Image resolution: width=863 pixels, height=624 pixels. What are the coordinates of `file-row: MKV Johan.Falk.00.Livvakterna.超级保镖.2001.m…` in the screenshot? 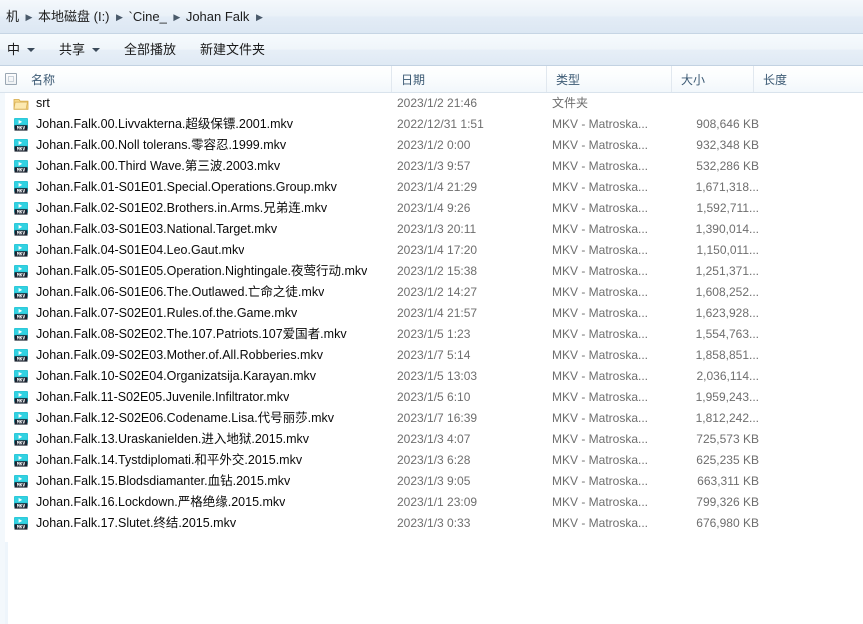 It's located at (431, 124).